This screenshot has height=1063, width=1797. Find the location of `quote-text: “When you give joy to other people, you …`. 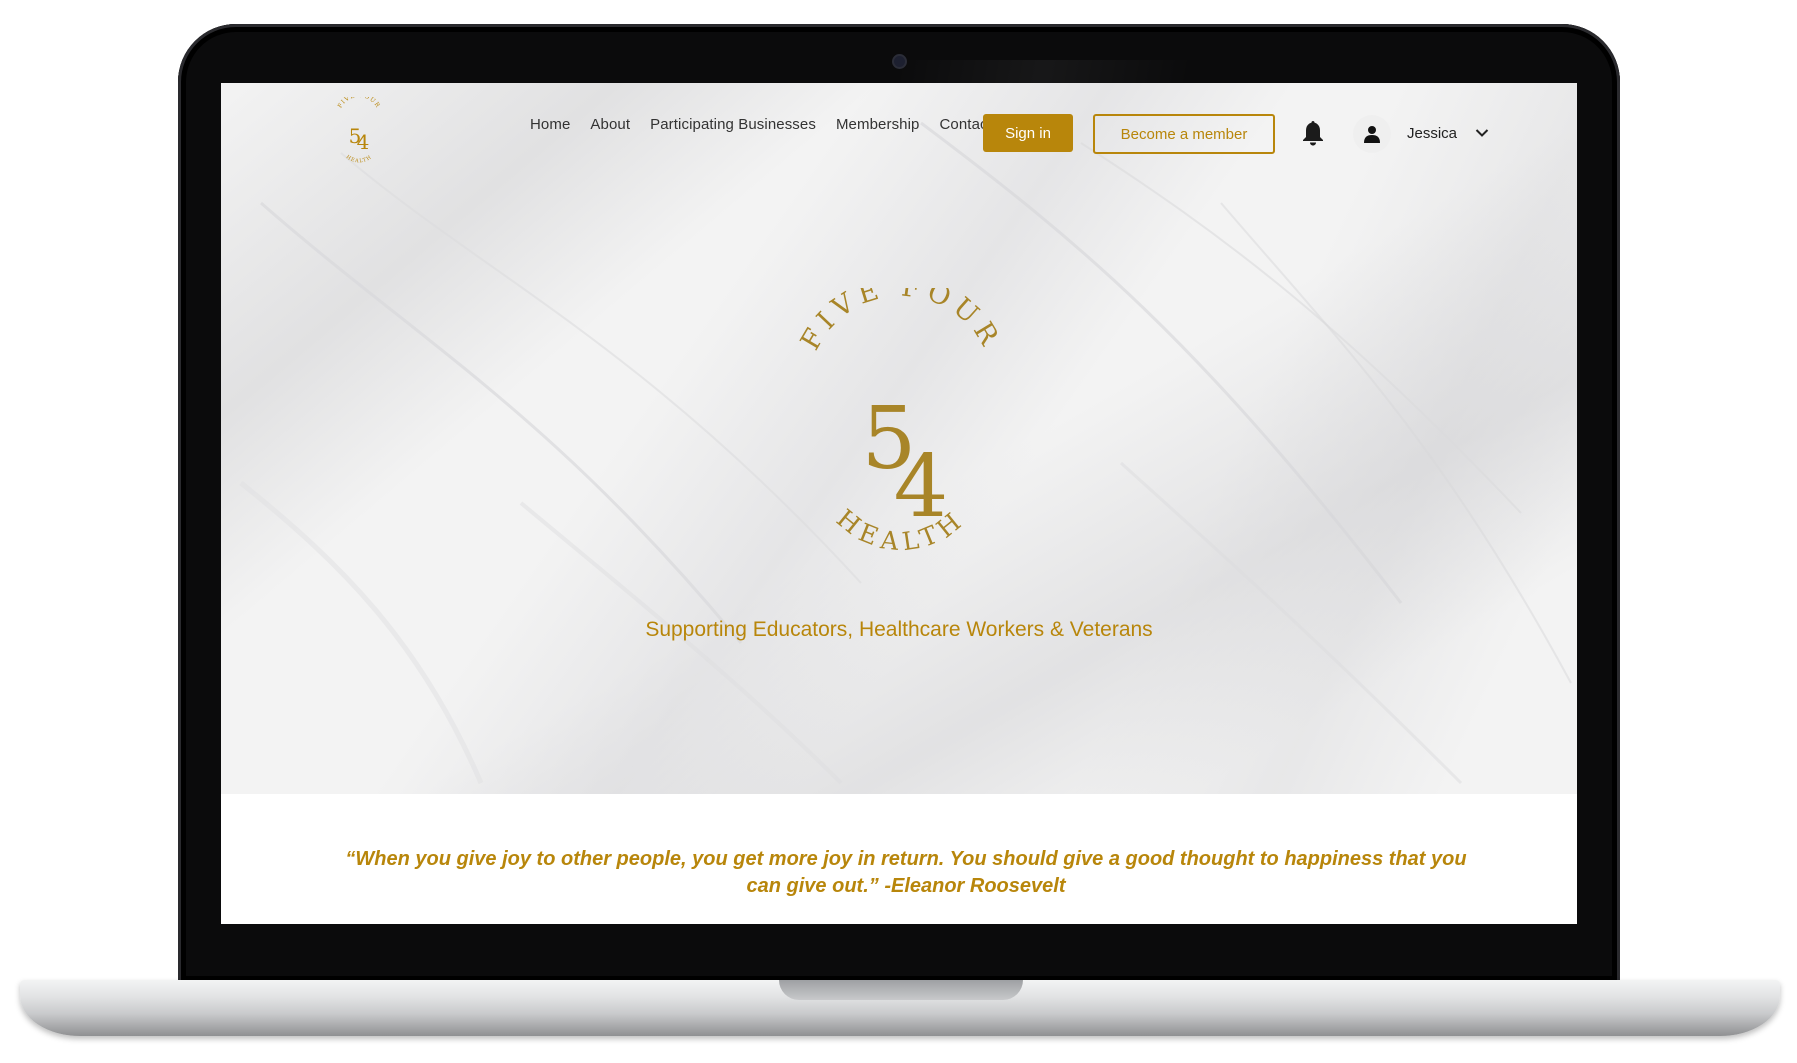

quote-text: “When you give joy to other people, you … is located at coordinates (906, 872).